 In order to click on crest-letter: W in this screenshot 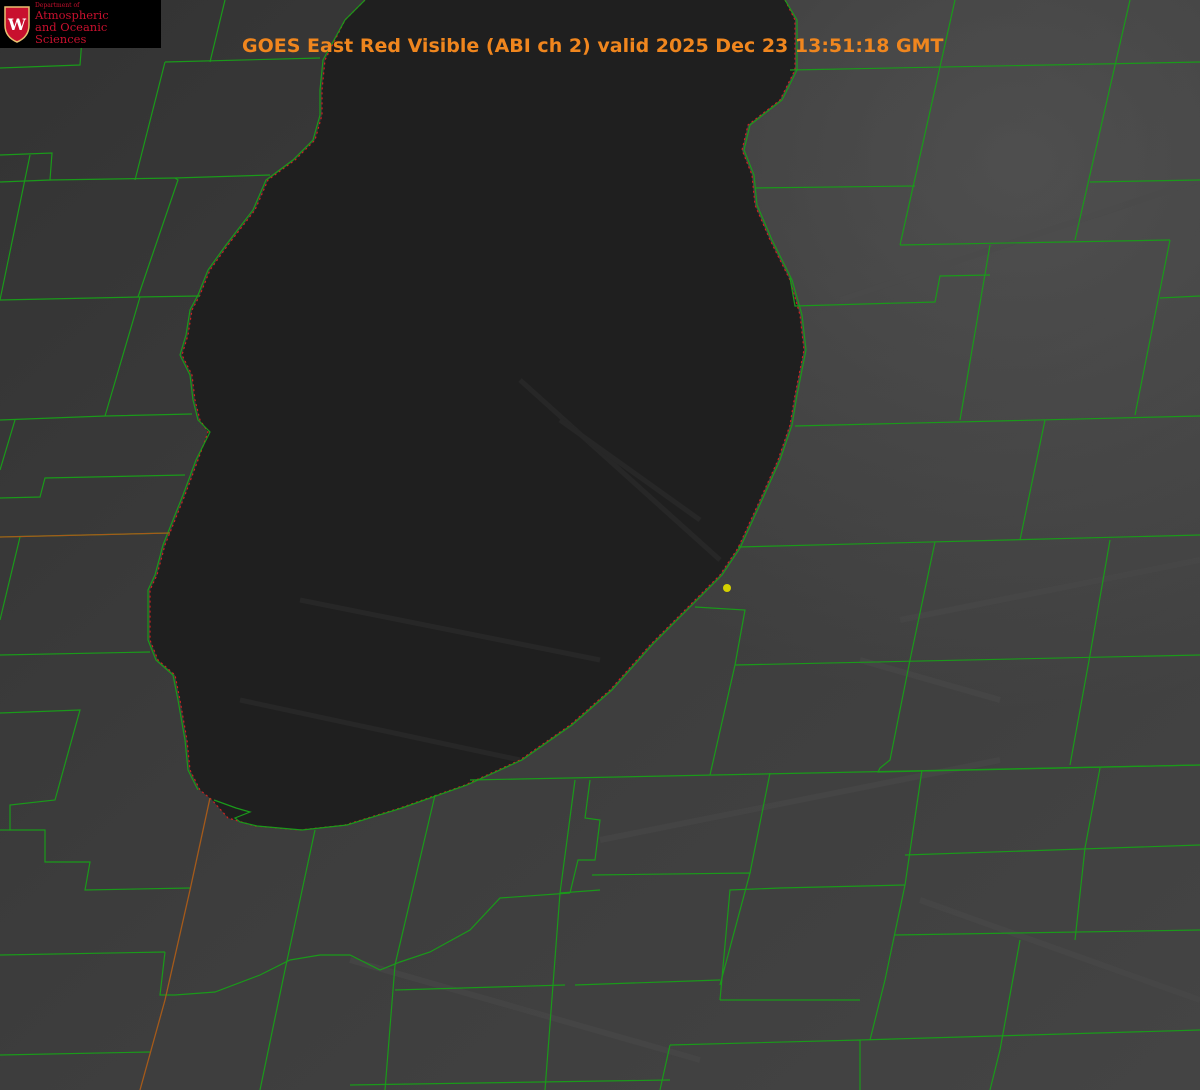, I will do `click(17, 24)`.